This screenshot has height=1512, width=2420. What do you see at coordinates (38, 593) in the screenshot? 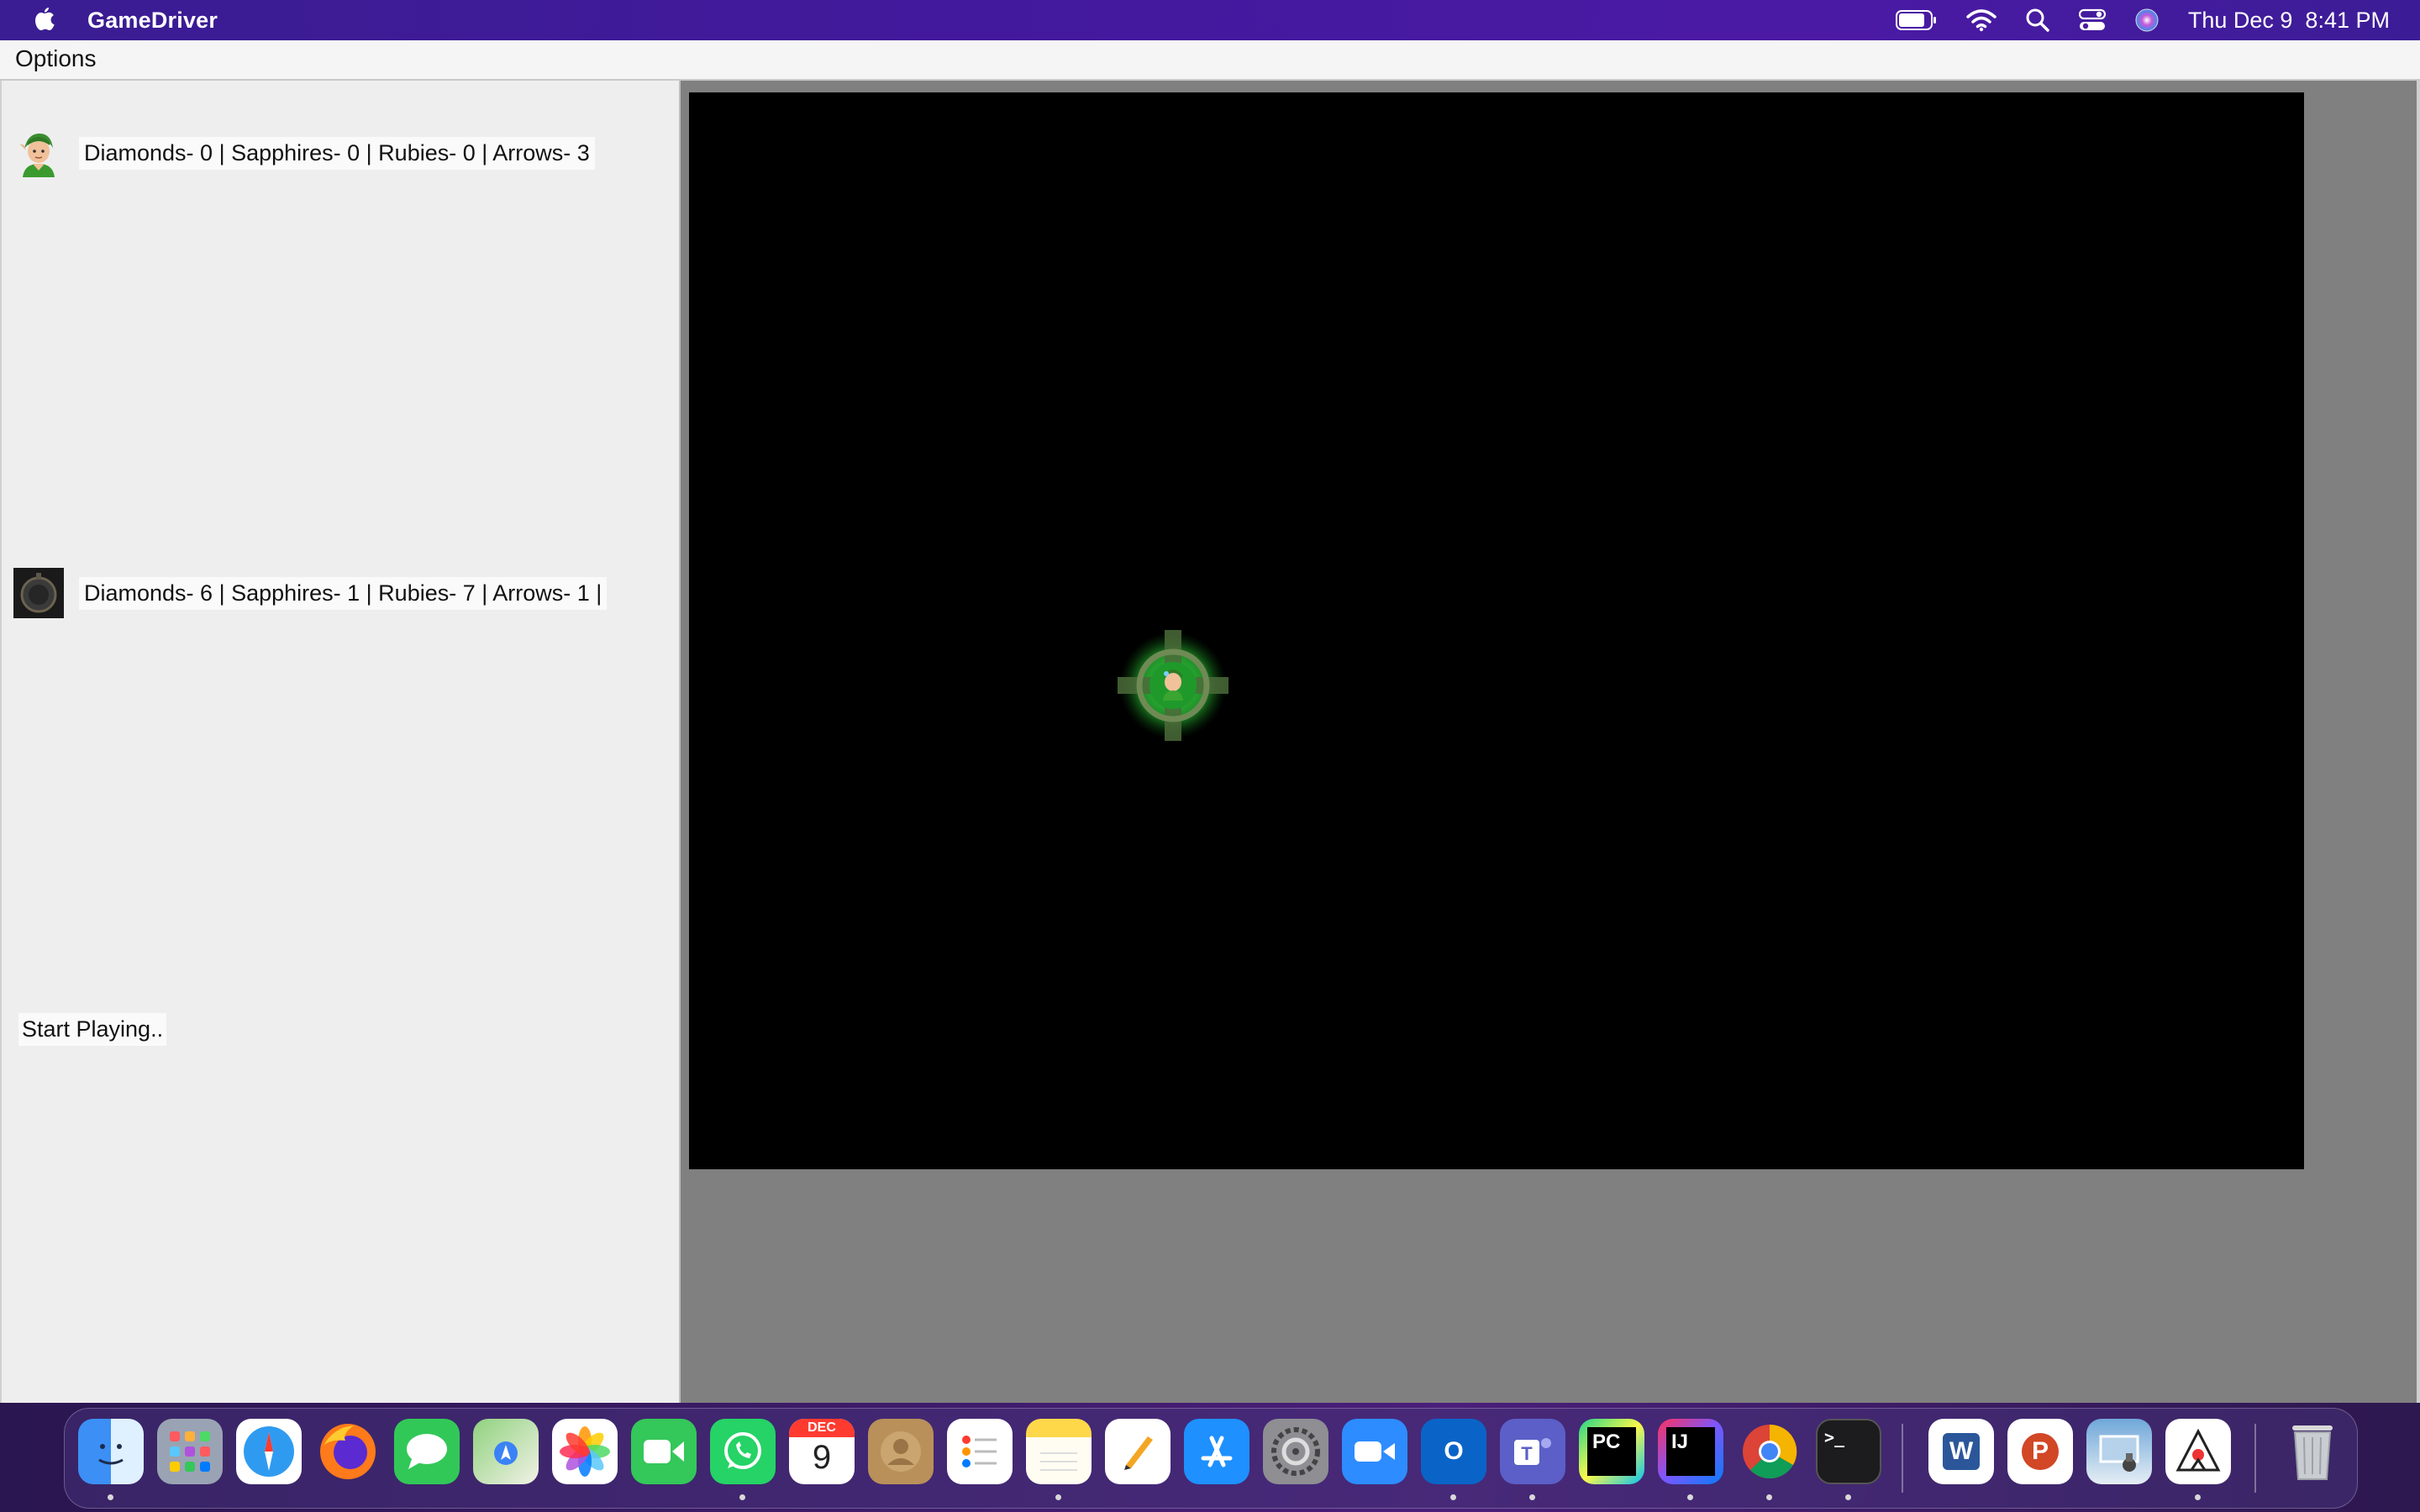
I see `dark-player-avatar-icon` at bounding box center [38, 593].